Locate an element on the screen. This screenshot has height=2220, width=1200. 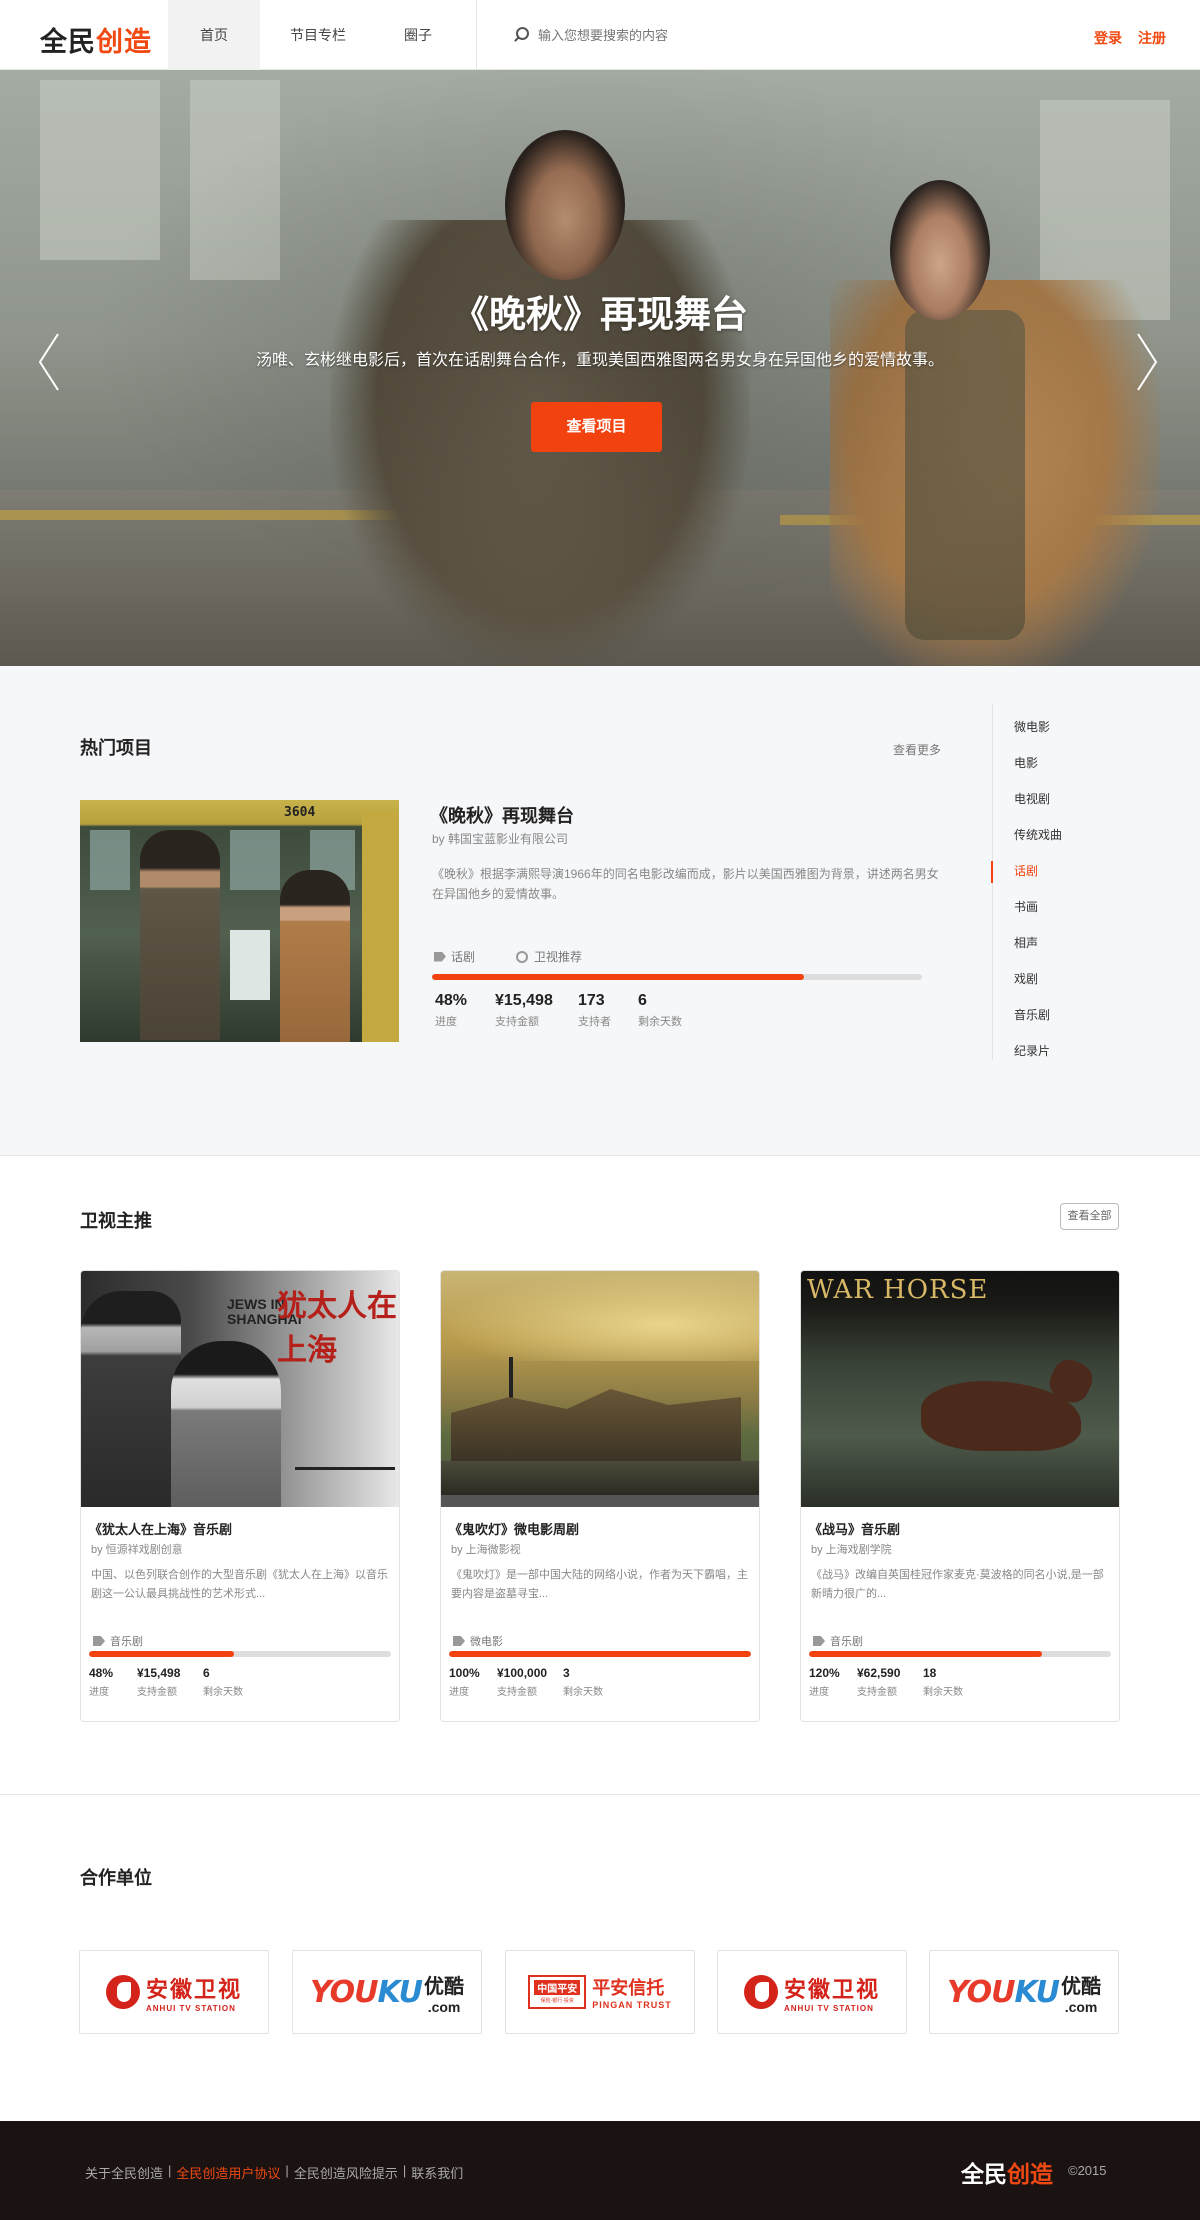
stat-label: 进度 is located at coordinates (459, 1692).